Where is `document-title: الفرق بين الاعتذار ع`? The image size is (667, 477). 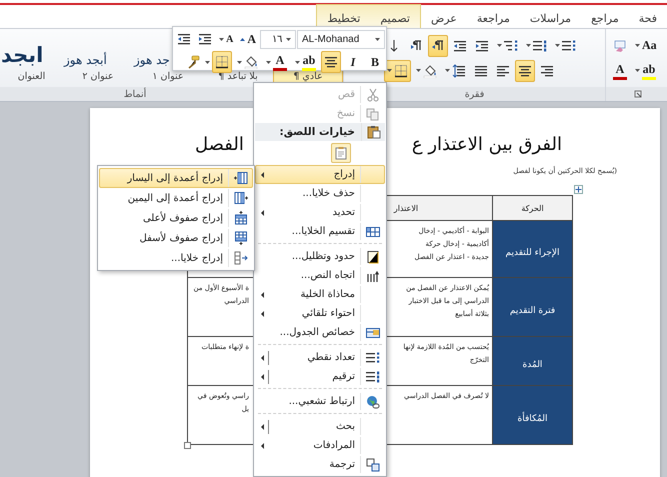 document-title: الفرق بين الاعتذار ع is located at coordinates (487, 144).